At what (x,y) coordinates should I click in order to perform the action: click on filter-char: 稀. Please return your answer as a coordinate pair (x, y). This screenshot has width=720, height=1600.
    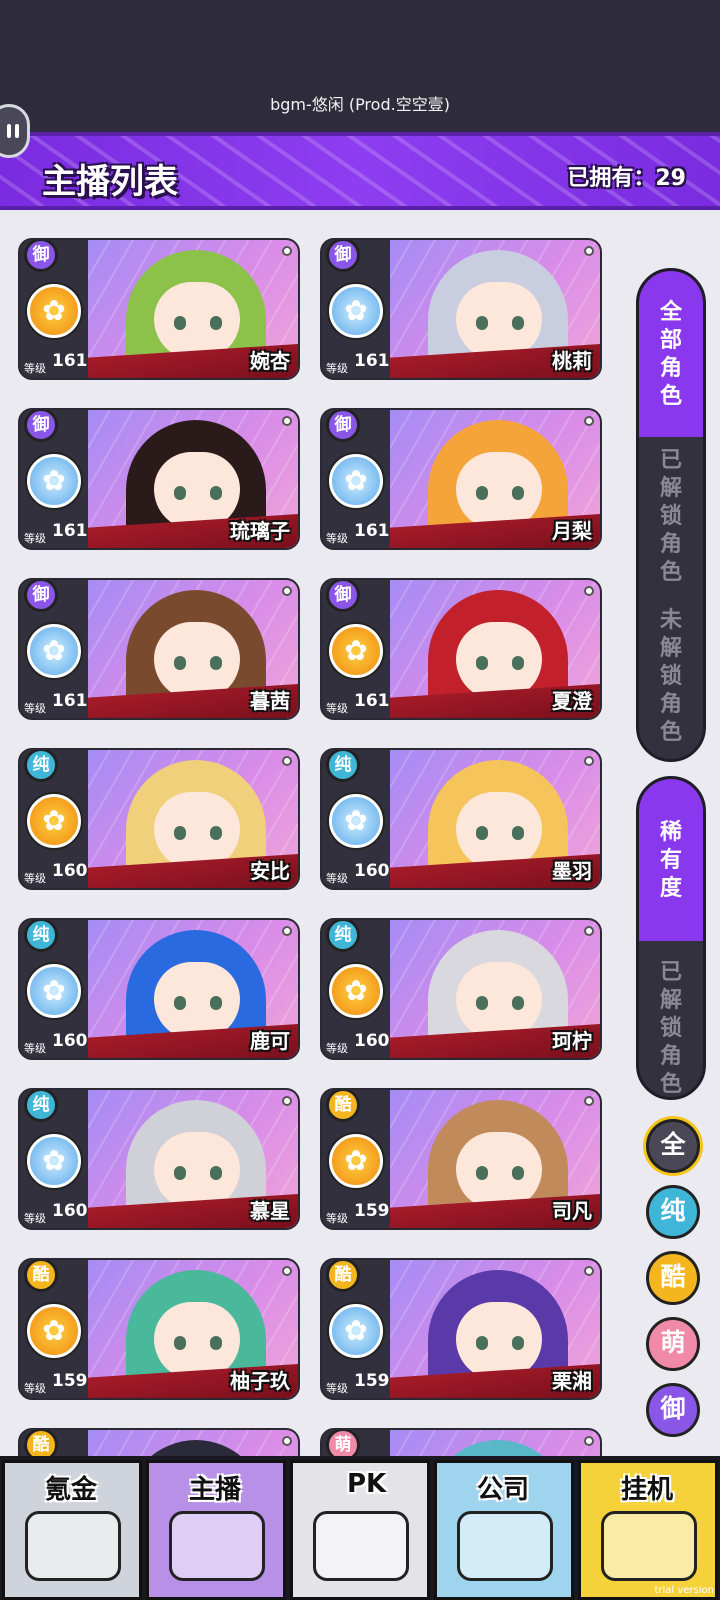
    Looking at the image, I should click on (670, 832).